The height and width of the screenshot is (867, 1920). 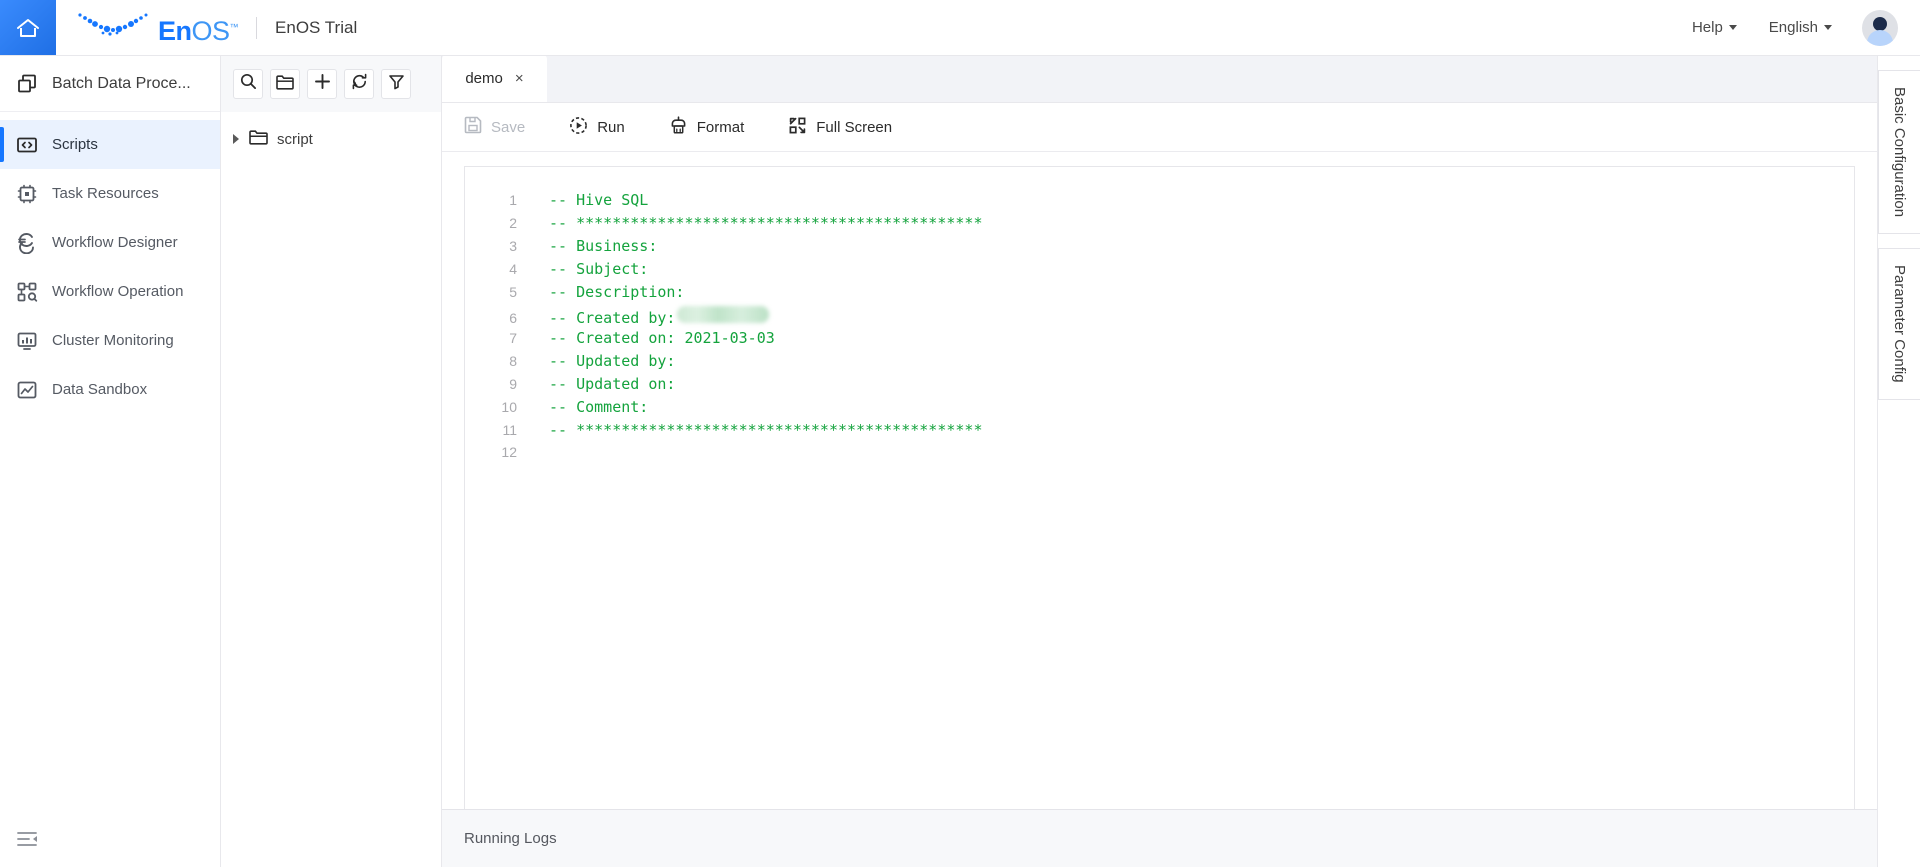 I want to click on fullscreen-button: Full Screen, so click(x=851, y=127).